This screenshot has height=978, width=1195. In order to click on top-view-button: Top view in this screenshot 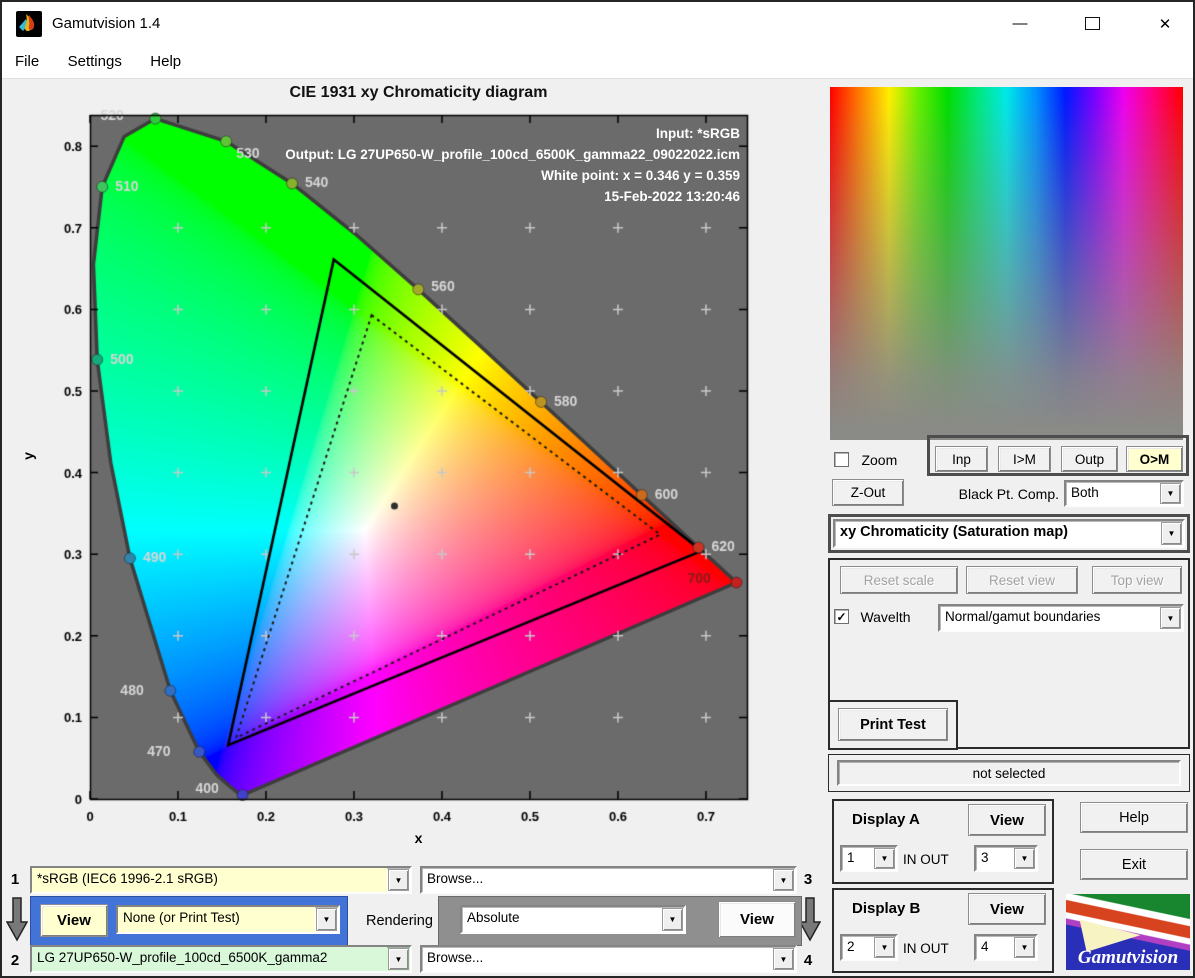, I will do `click(1137, 580)`.